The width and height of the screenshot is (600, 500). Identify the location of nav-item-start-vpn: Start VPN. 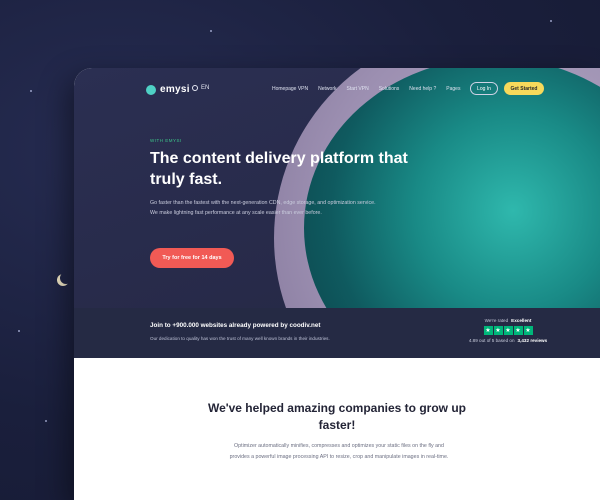
(357, 89).